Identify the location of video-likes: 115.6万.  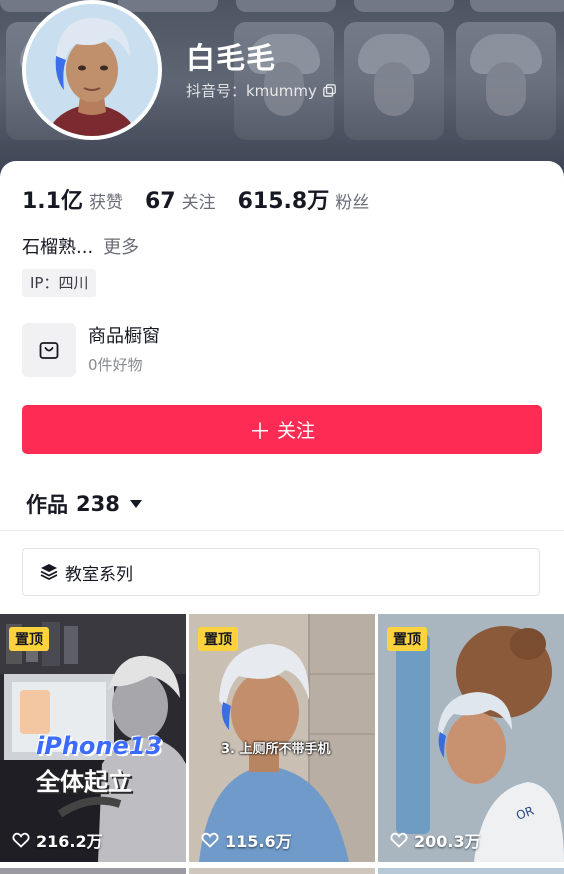
(246, 840).